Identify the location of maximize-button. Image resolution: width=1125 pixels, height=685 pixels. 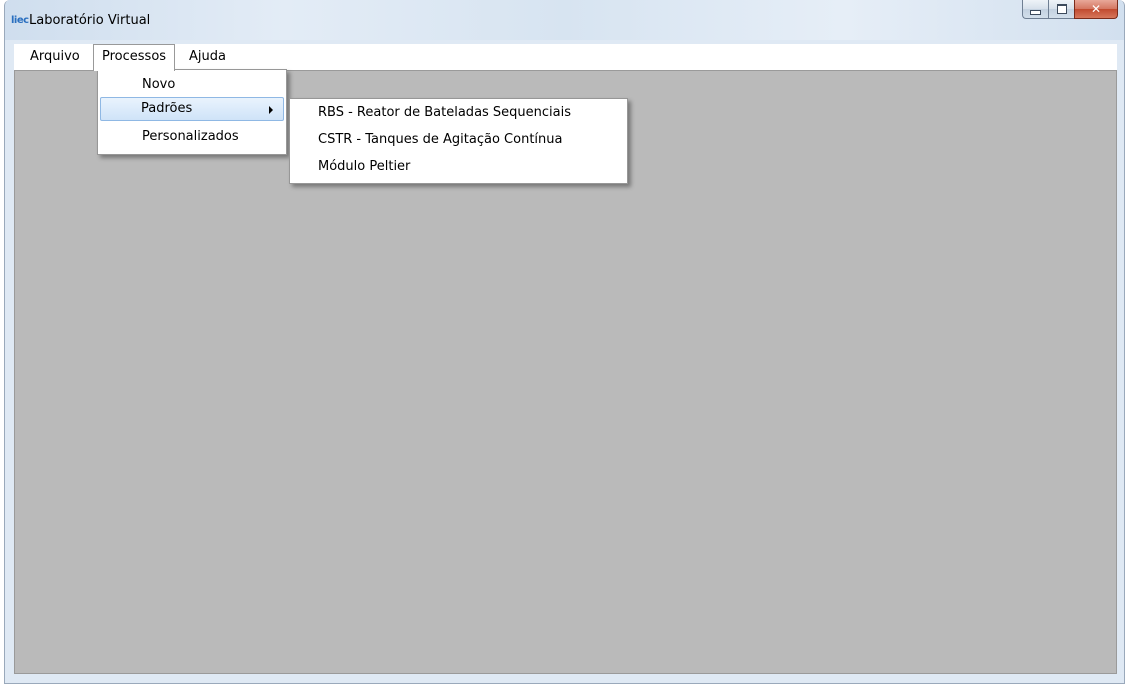
(1061, 9).